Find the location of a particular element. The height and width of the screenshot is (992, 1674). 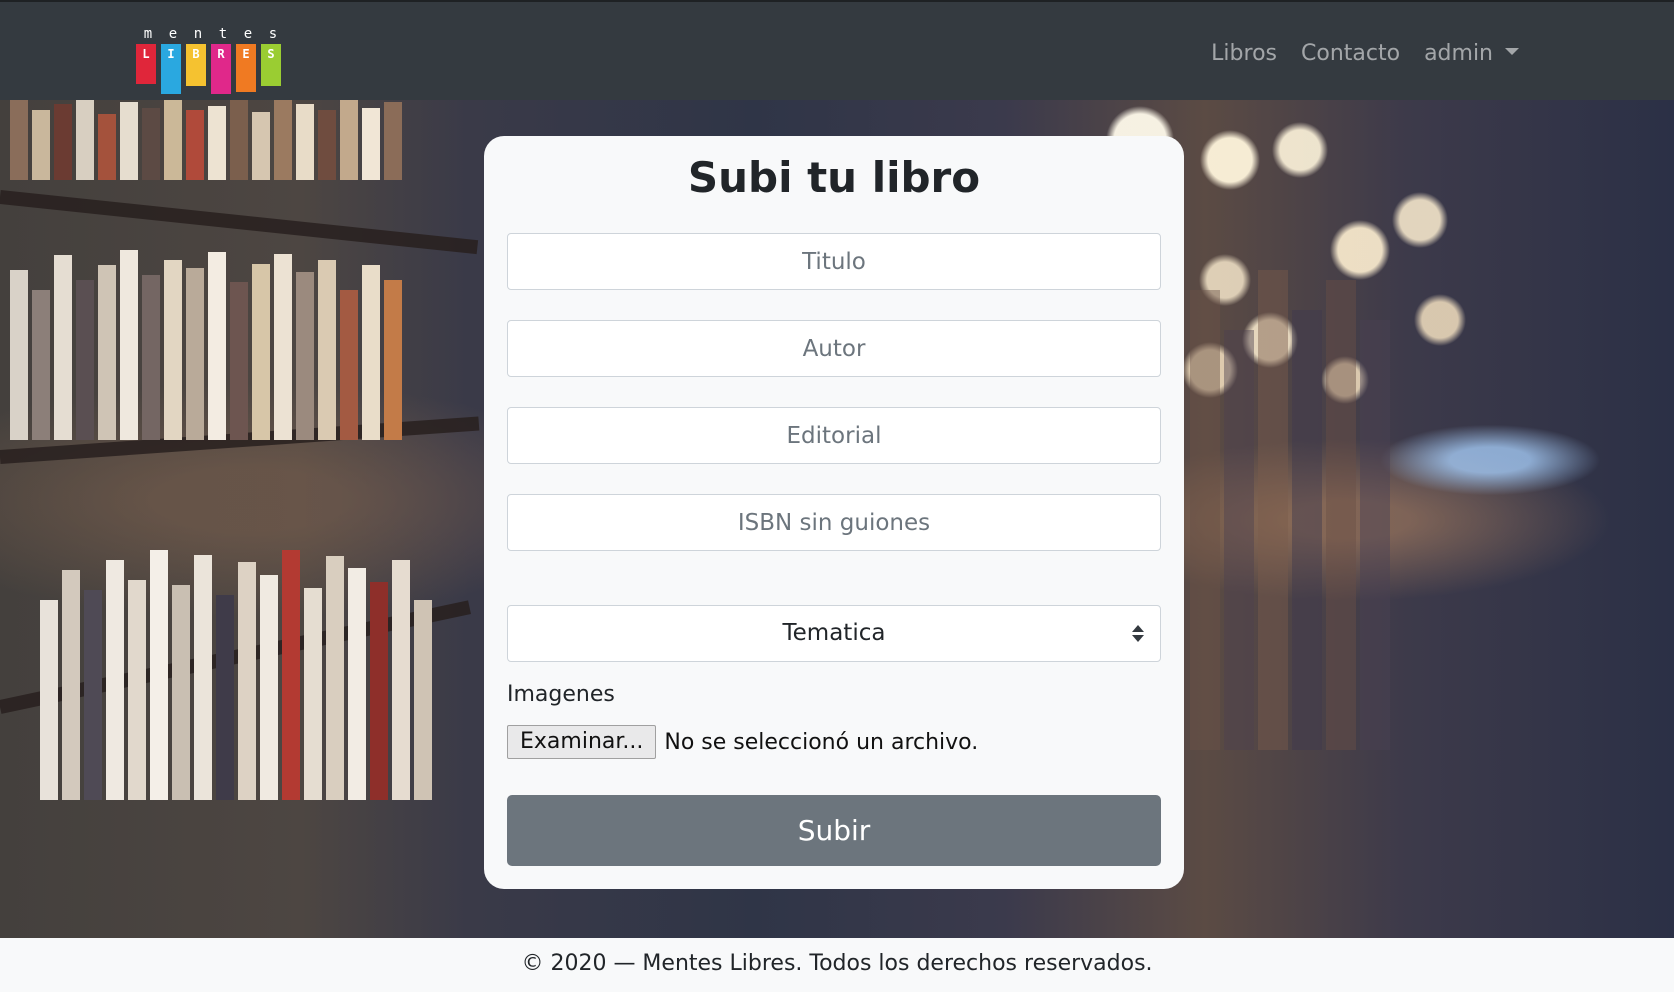

nav-links: Libros Contacto admin is located at coordinates (1365, 54).